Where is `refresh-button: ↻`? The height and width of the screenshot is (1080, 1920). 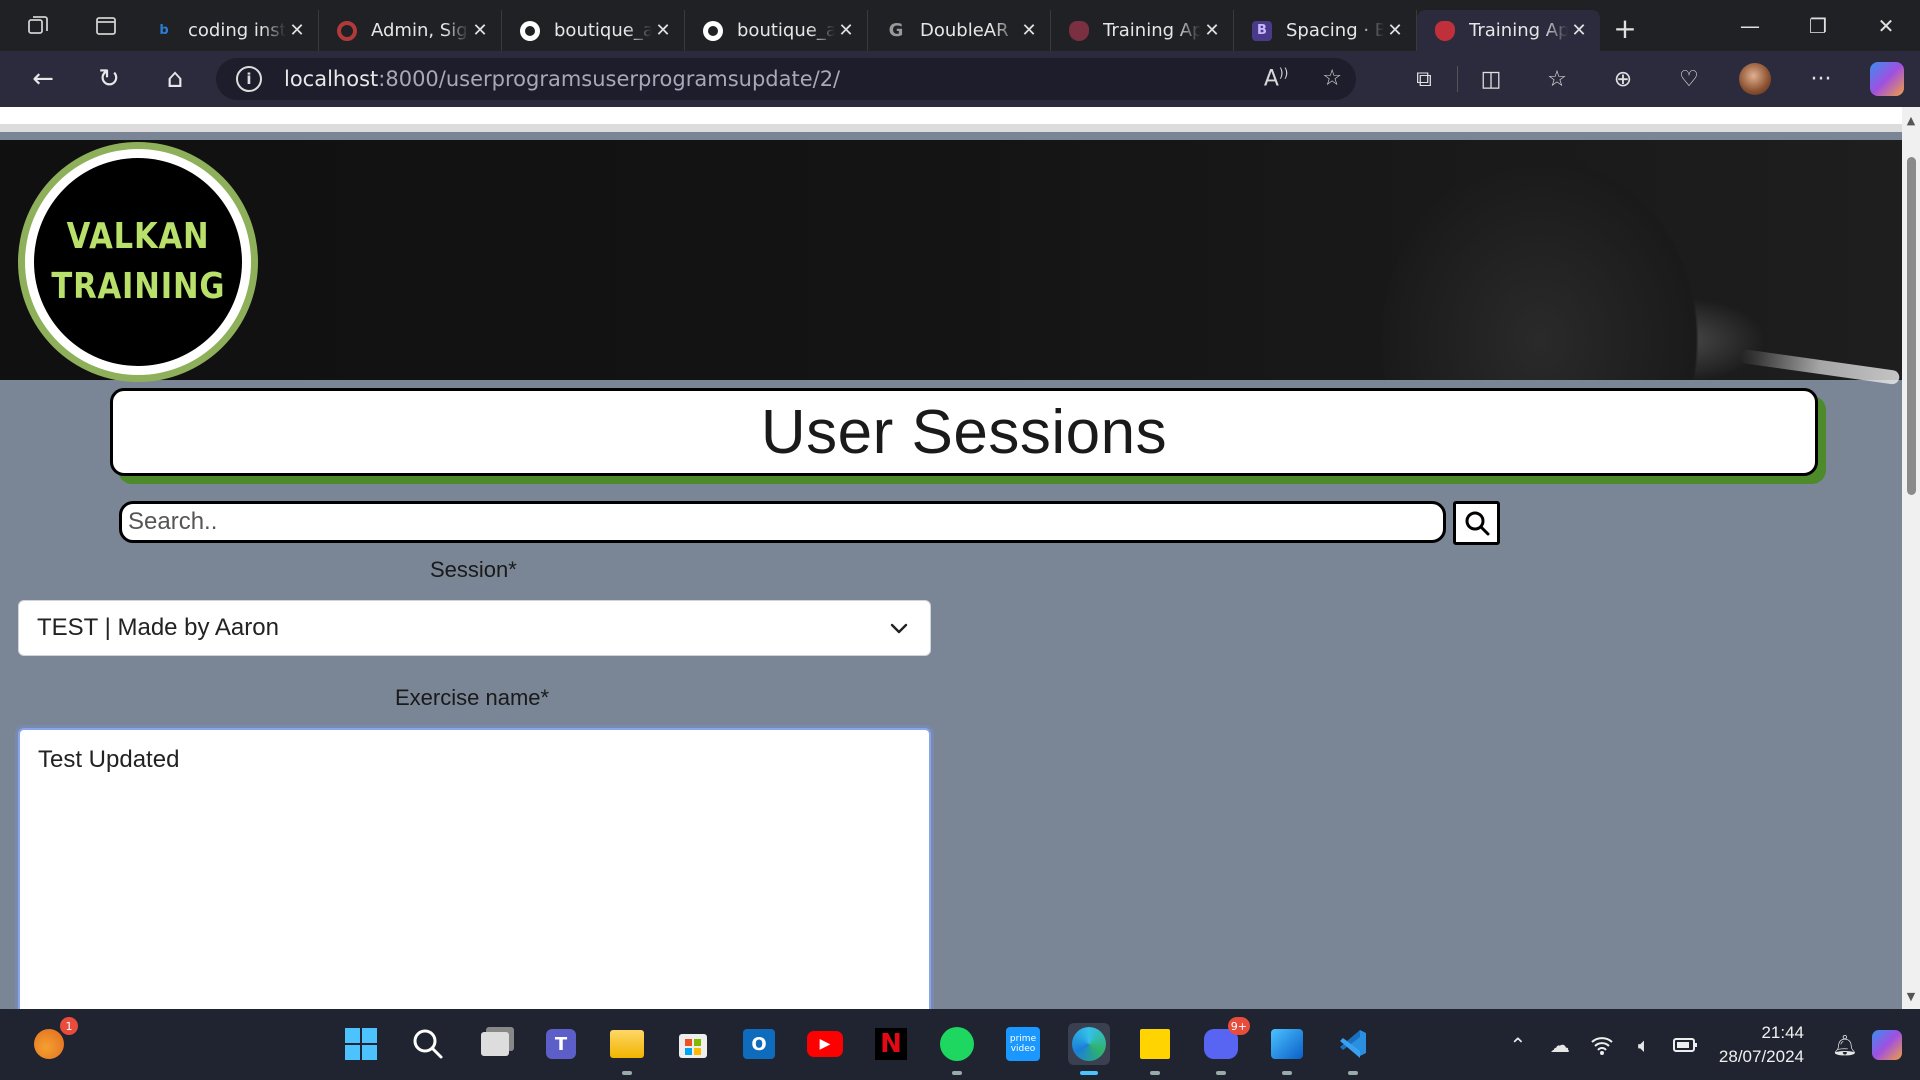 refresh-button: ↻ is located at coordinates (109, 79).